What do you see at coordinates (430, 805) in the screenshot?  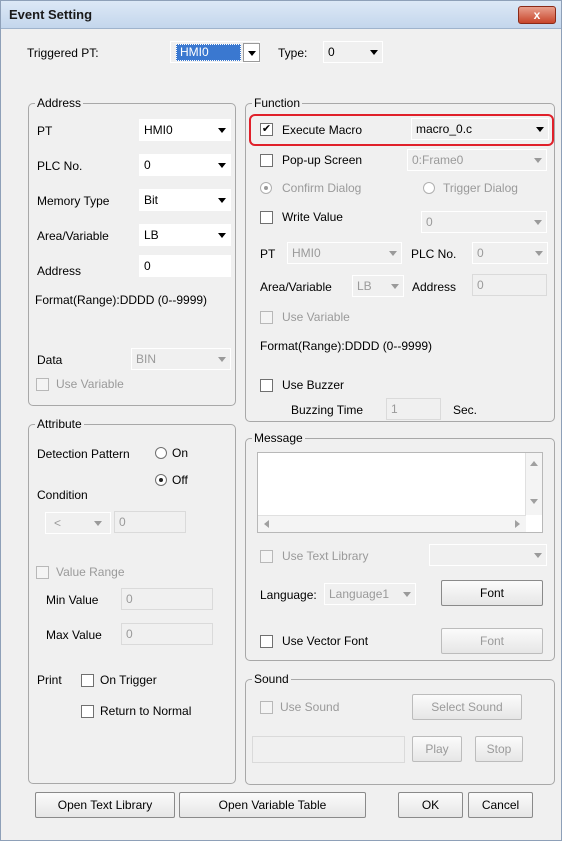 I see `ok-button: OK` at bounding box center [430, 805].